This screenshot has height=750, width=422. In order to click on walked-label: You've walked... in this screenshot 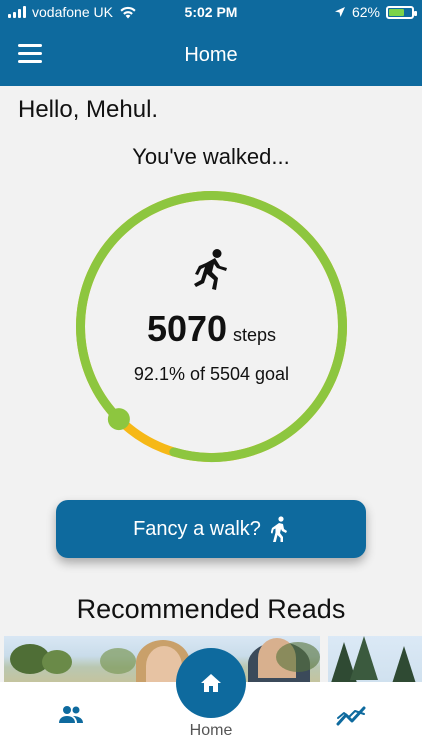, I will do `click(211, 156)`.